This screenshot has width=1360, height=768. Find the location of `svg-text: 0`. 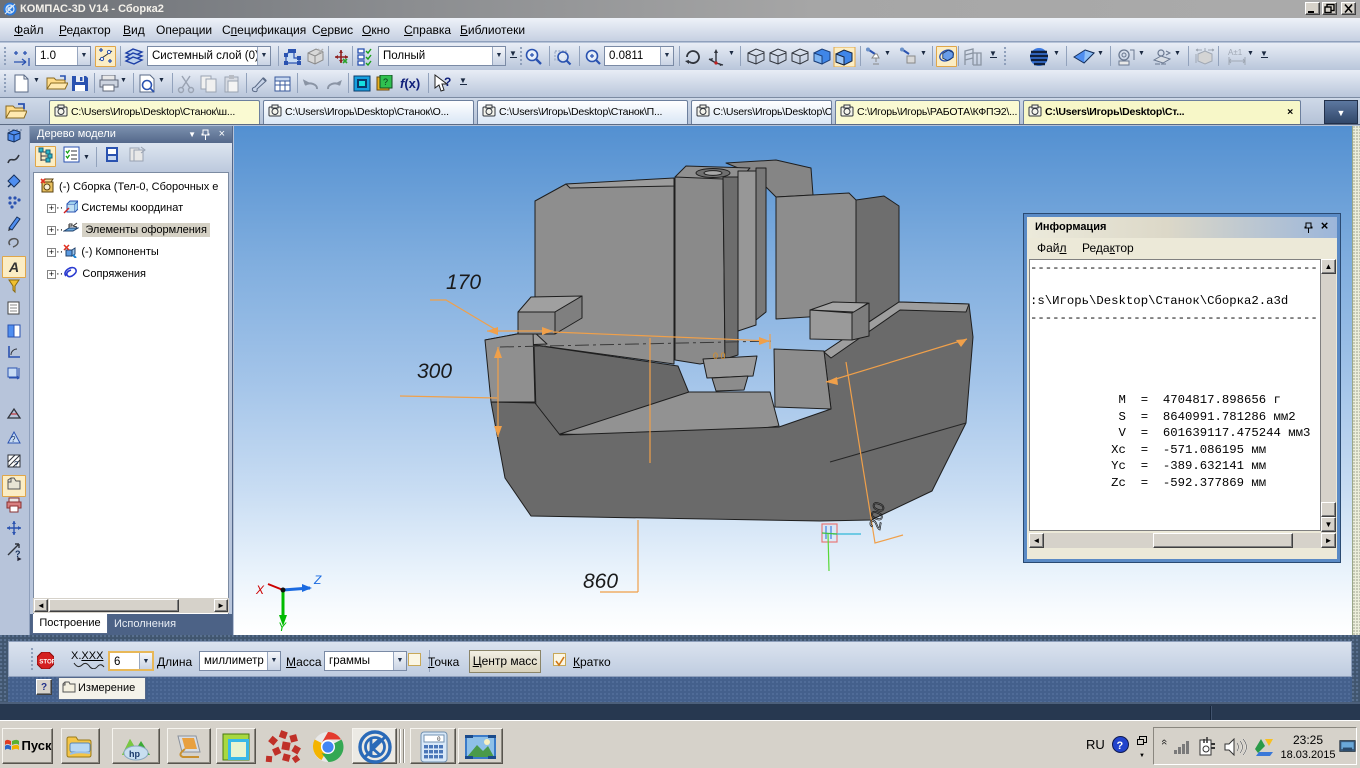

svg-text: 0 is located at coordinates (439, 739).